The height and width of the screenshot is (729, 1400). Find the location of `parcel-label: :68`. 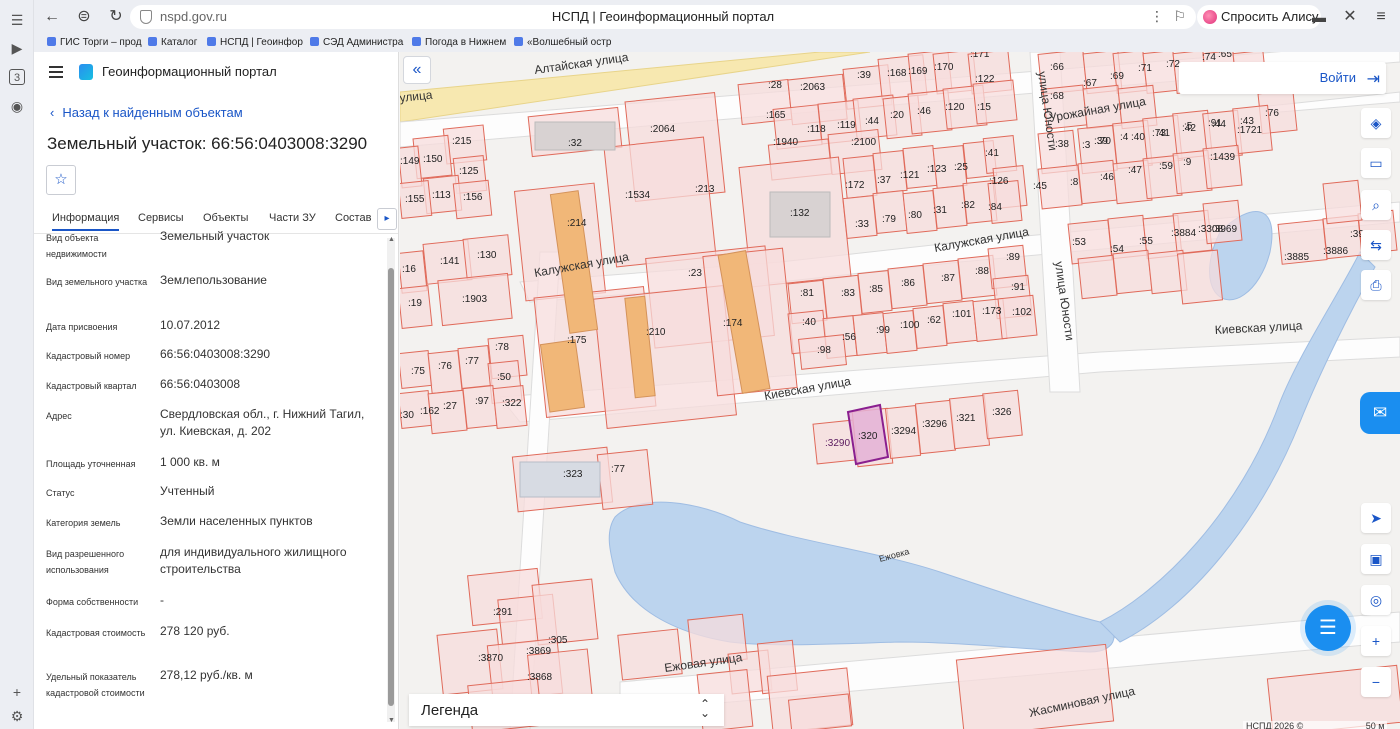

parcel-label: :68 is located at coordinates (1057, 96).